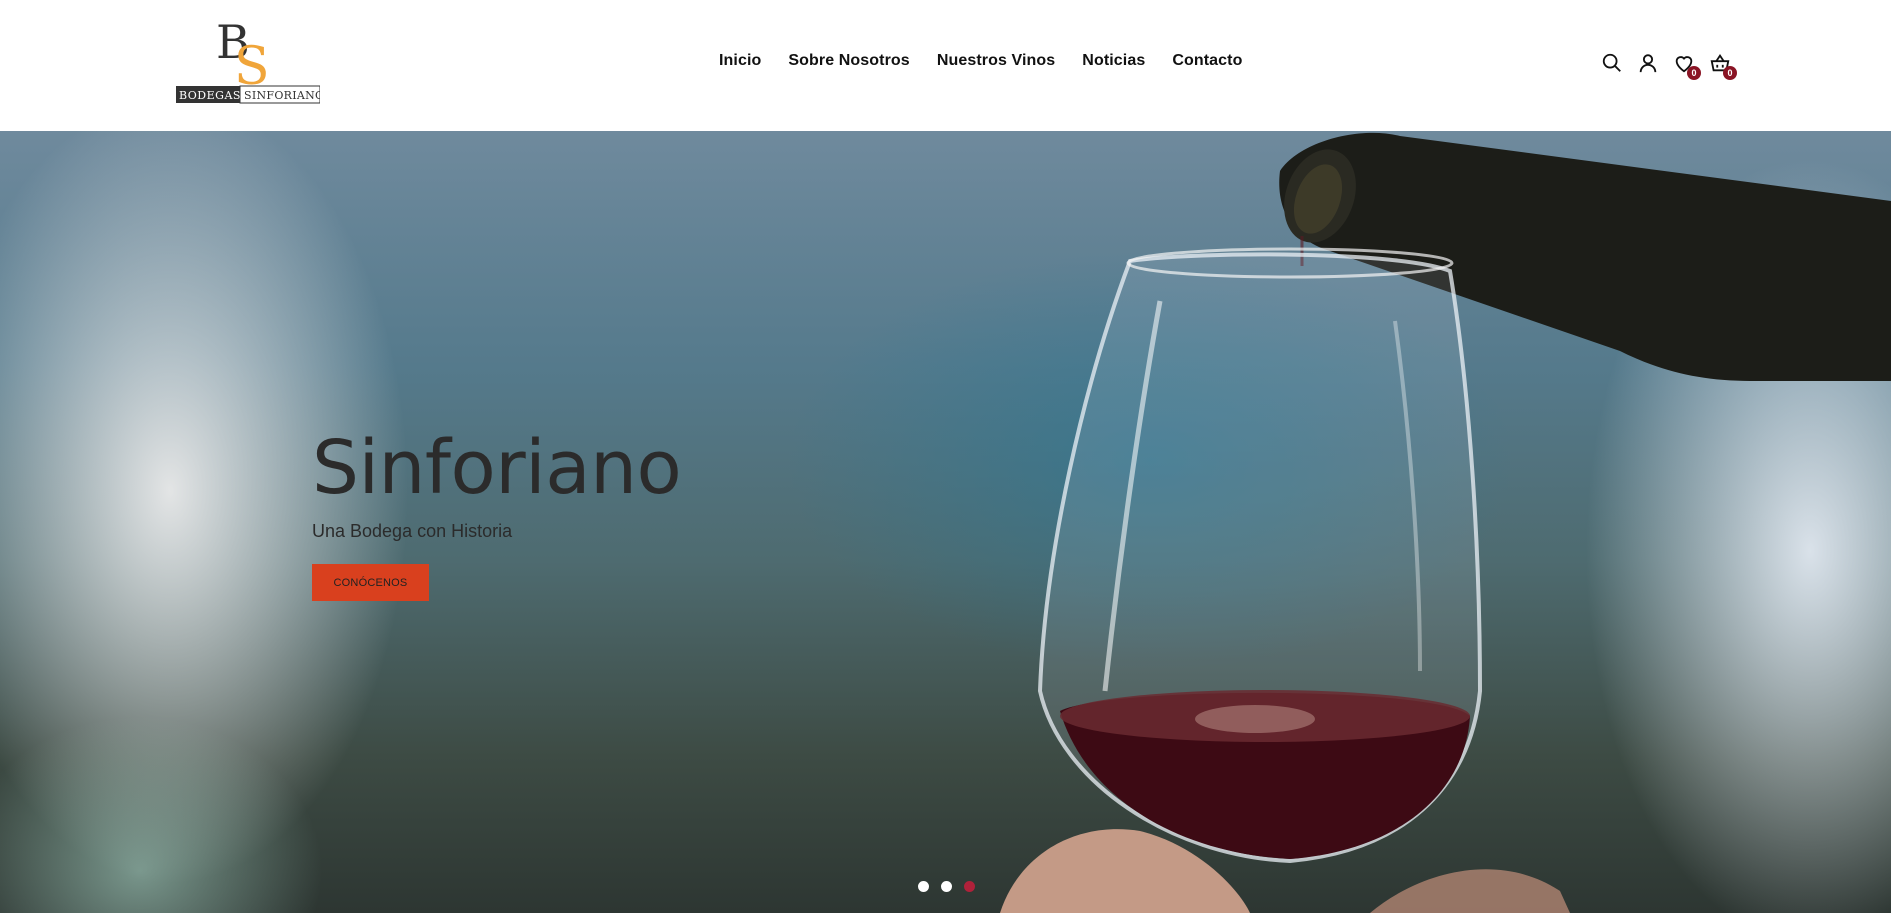 This screenshot has height=923, width=1891. I want to click on nav-link-noticias: Noticias, so click(1113, 61).